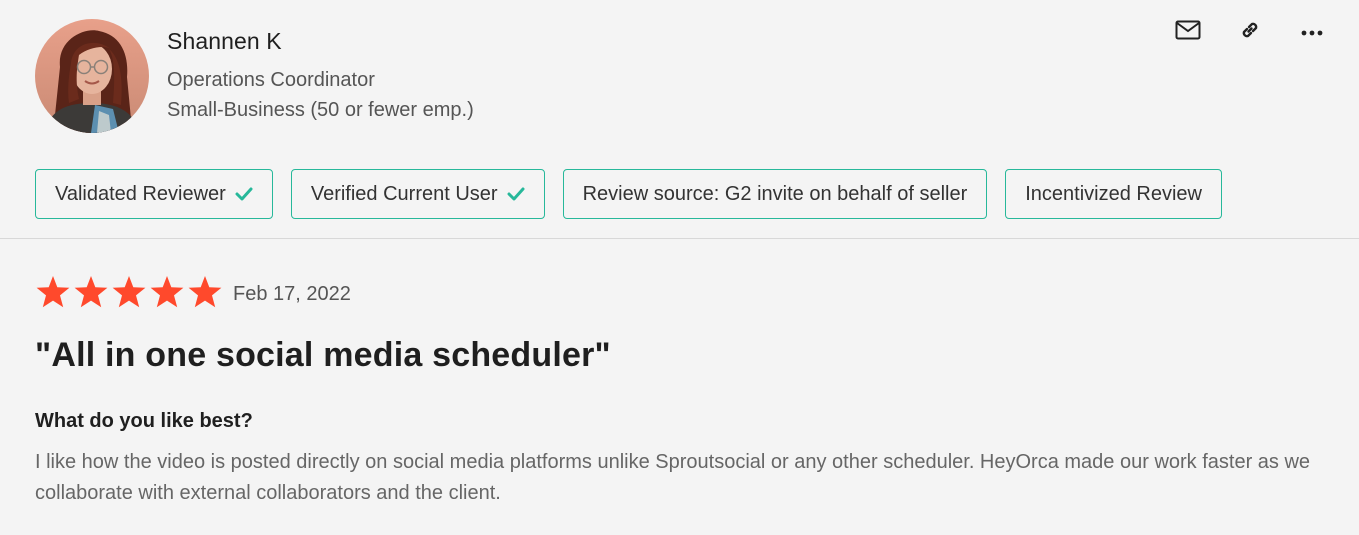  I want to click on review-actions, so click(1250, 32).